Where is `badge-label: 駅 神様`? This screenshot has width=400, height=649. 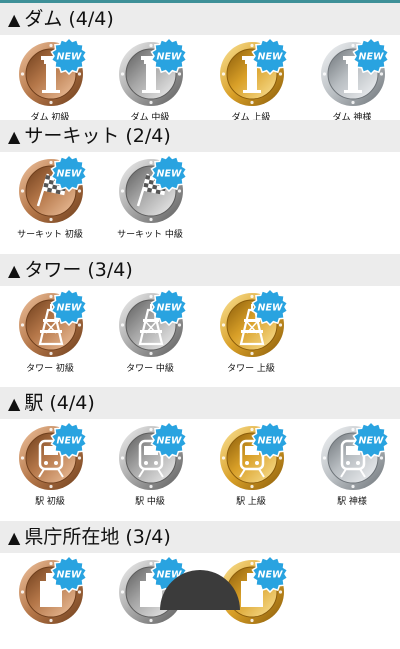 badge-label: 駅 神様 is located at coordinates (352, 502).